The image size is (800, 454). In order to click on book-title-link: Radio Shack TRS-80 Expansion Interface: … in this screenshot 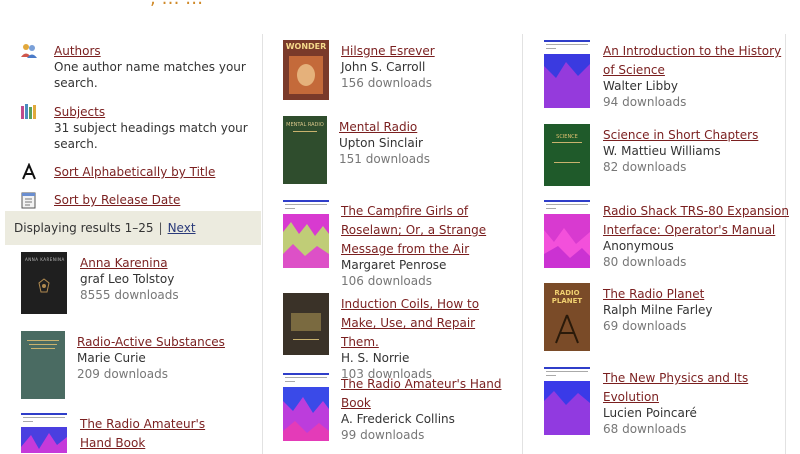, I will do `click(696, 220)`.